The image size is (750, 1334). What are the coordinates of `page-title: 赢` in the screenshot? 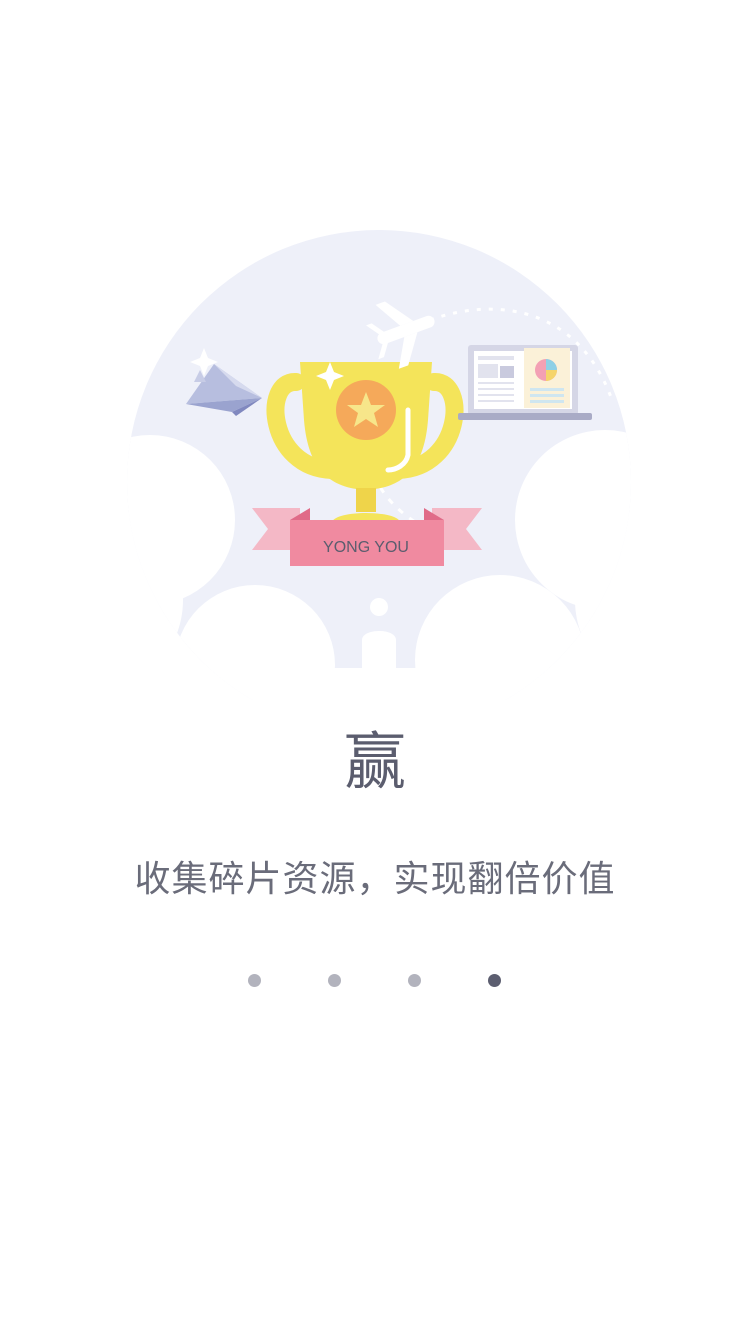 It's located at (374, 761).